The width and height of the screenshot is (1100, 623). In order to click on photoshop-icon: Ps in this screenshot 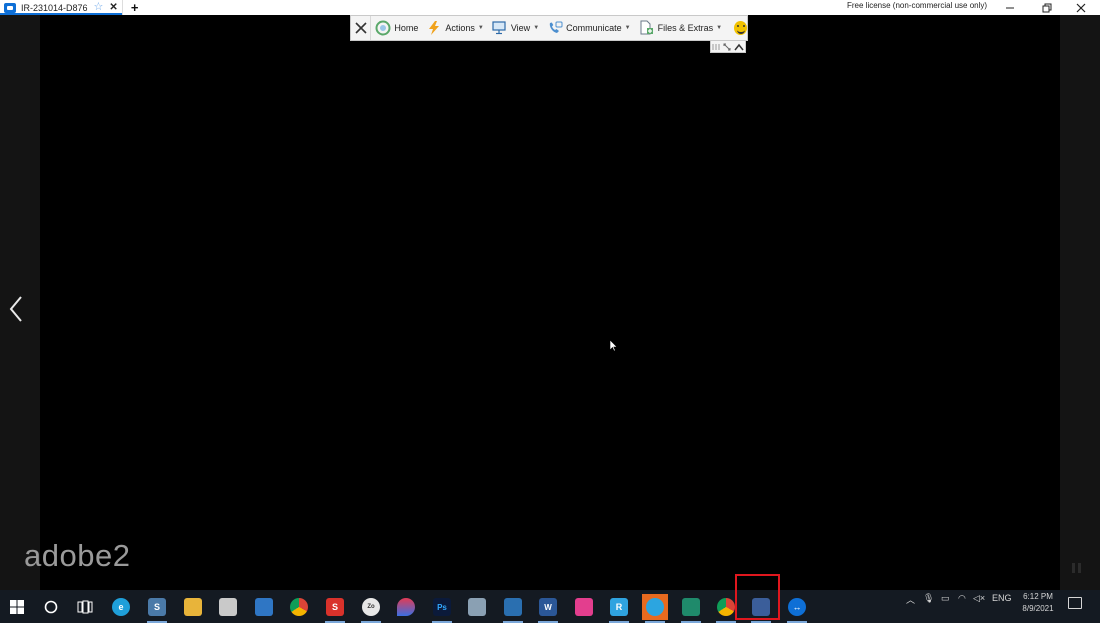, I will do `click(442, 608)`.